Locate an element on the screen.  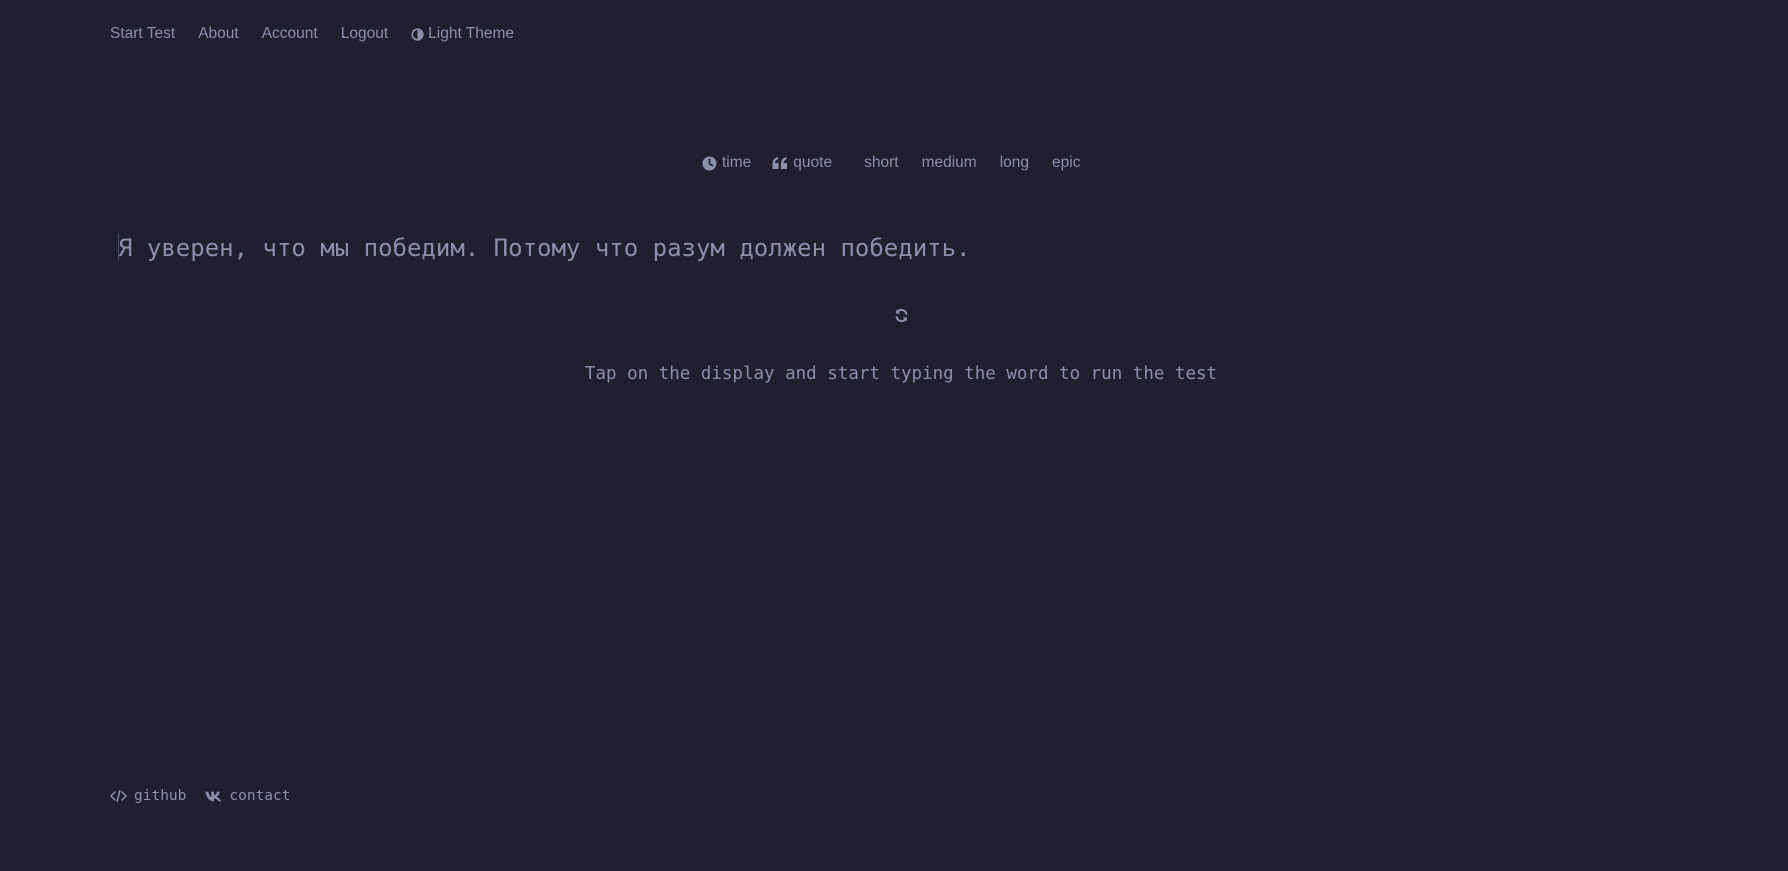
nav-logout: Logout is located at coordinates (364, 34).